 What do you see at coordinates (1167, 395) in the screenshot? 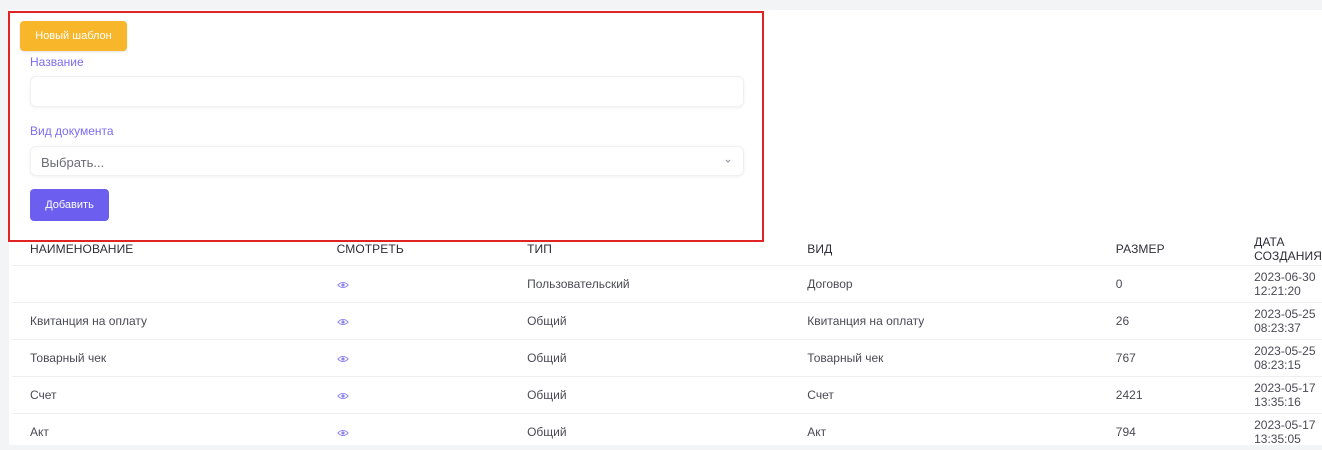
I see `cell-size: 2421` at bounding box center [1167, 395].